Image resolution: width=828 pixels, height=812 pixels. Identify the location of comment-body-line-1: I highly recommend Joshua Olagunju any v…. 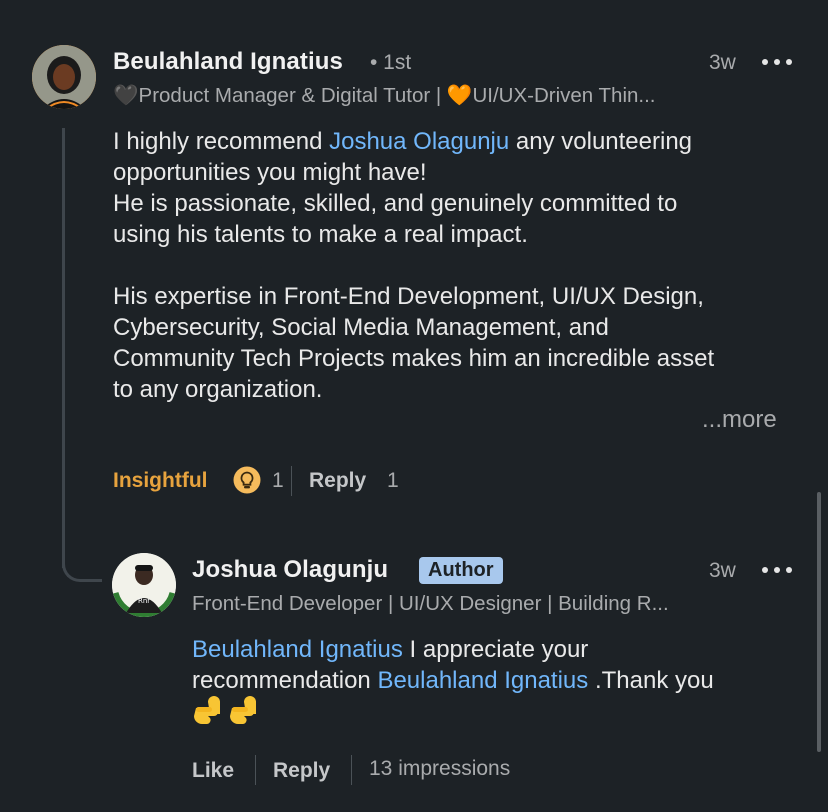
(403, 141).